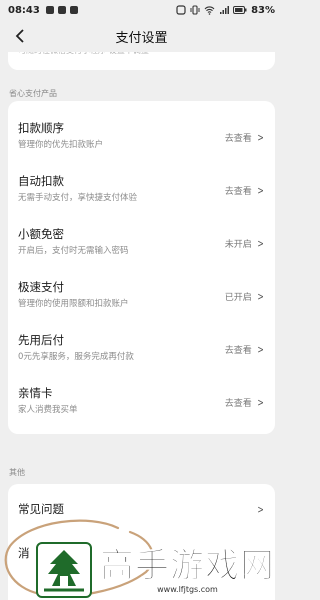  I want to click on watermark-url: www.lfjtgs.com, so click(187, 589).